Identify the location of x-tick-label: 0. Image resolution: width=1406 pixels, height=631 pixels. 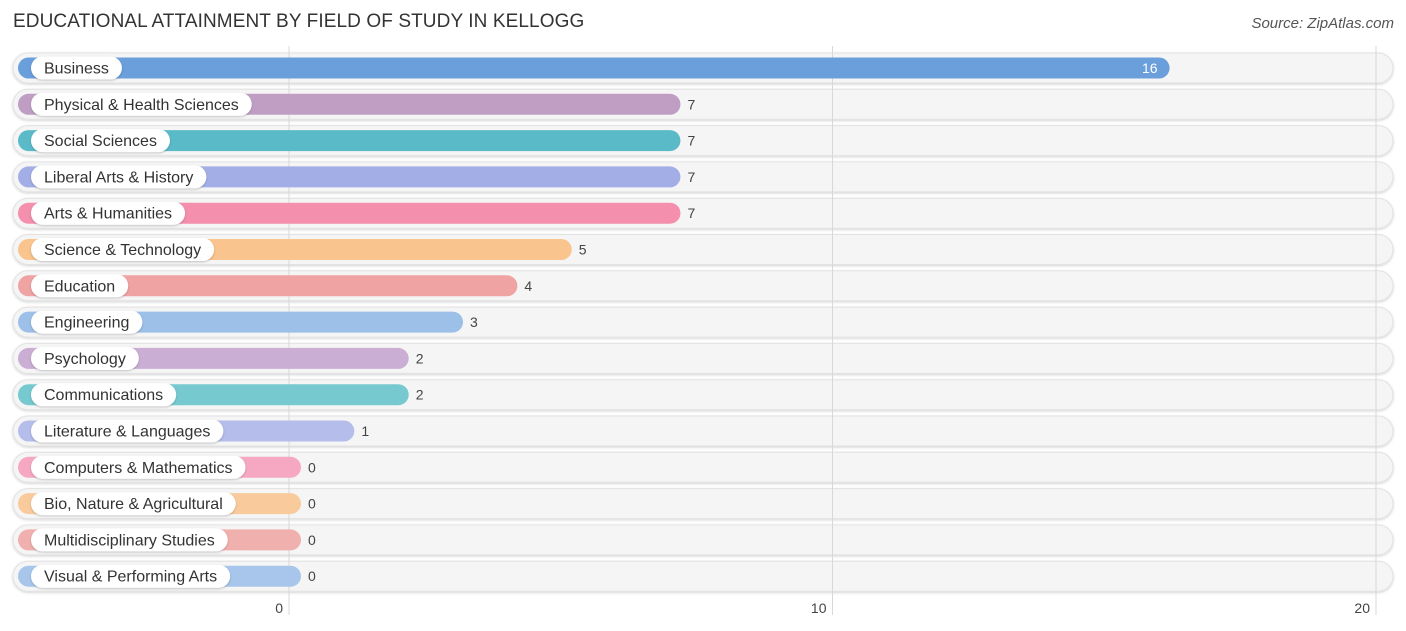
(279, 608).